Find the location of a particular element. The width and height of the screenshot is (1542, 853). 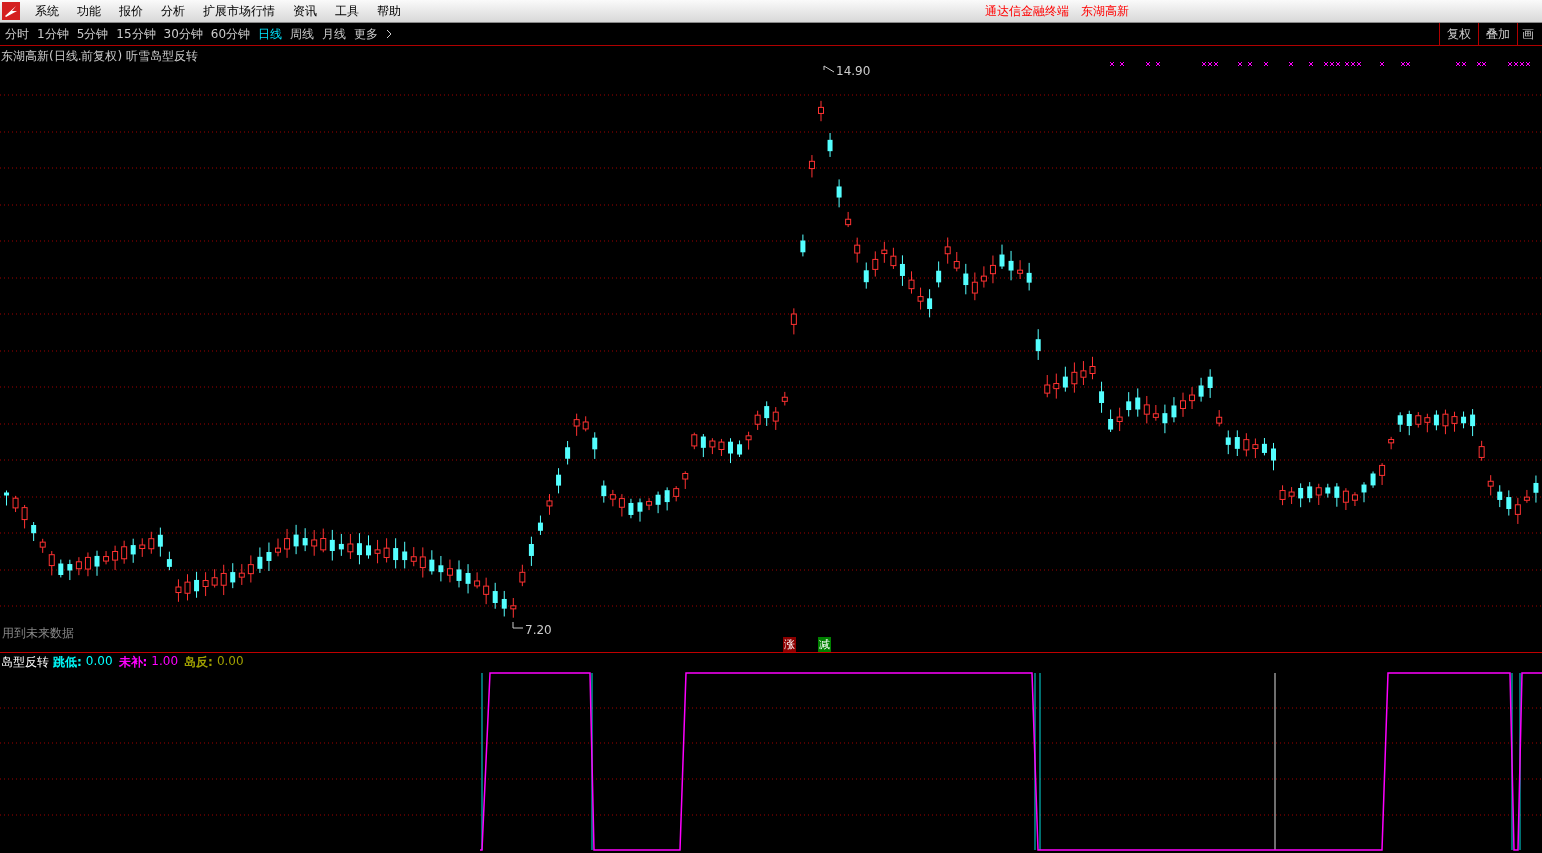

toolbar-button: 叠加 is located at coordinates (1497, 34).